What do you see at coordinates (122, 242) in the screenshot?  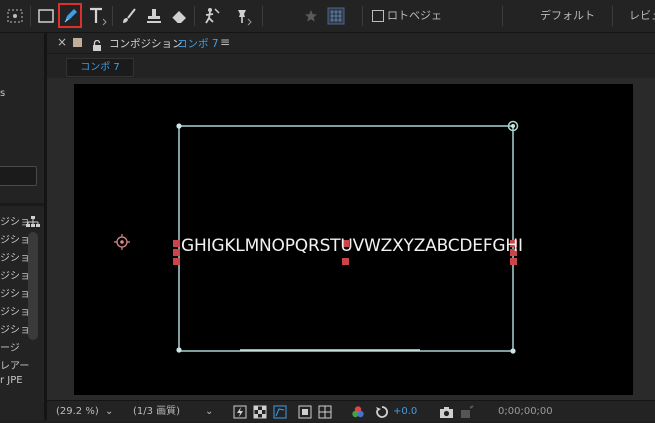 I see `anchor-point-icon` at bounding box center [122, 242].